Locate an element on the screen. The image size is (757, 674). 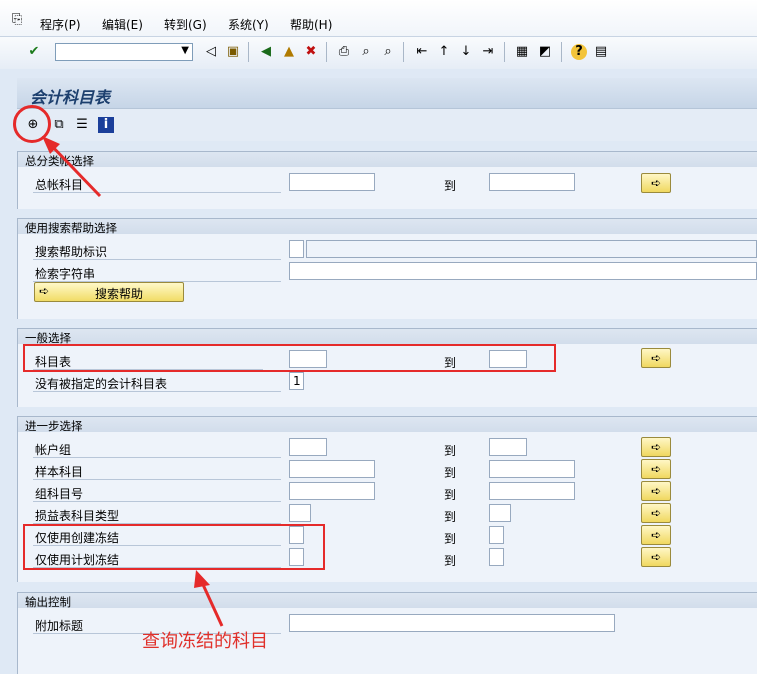
annotation-arrow-line is located at coordinates (74, 169).